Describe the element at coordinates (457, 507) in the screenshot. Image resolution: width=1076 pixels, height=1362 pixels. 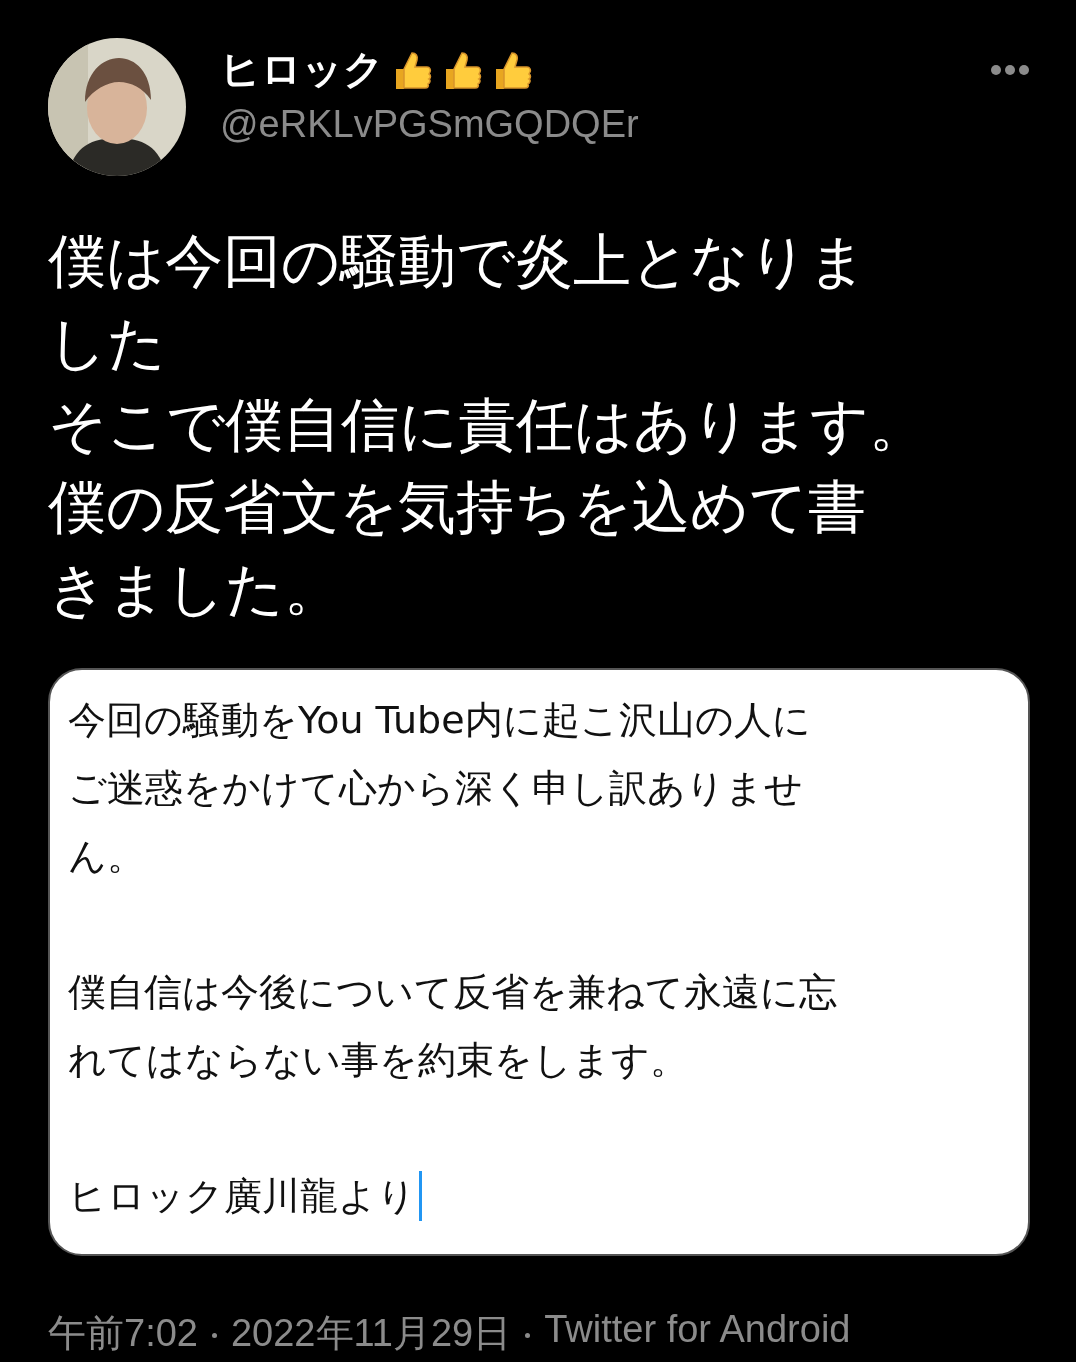
I see `tweet-text: 僕の反省文を気持ちを込めて書` at that location.